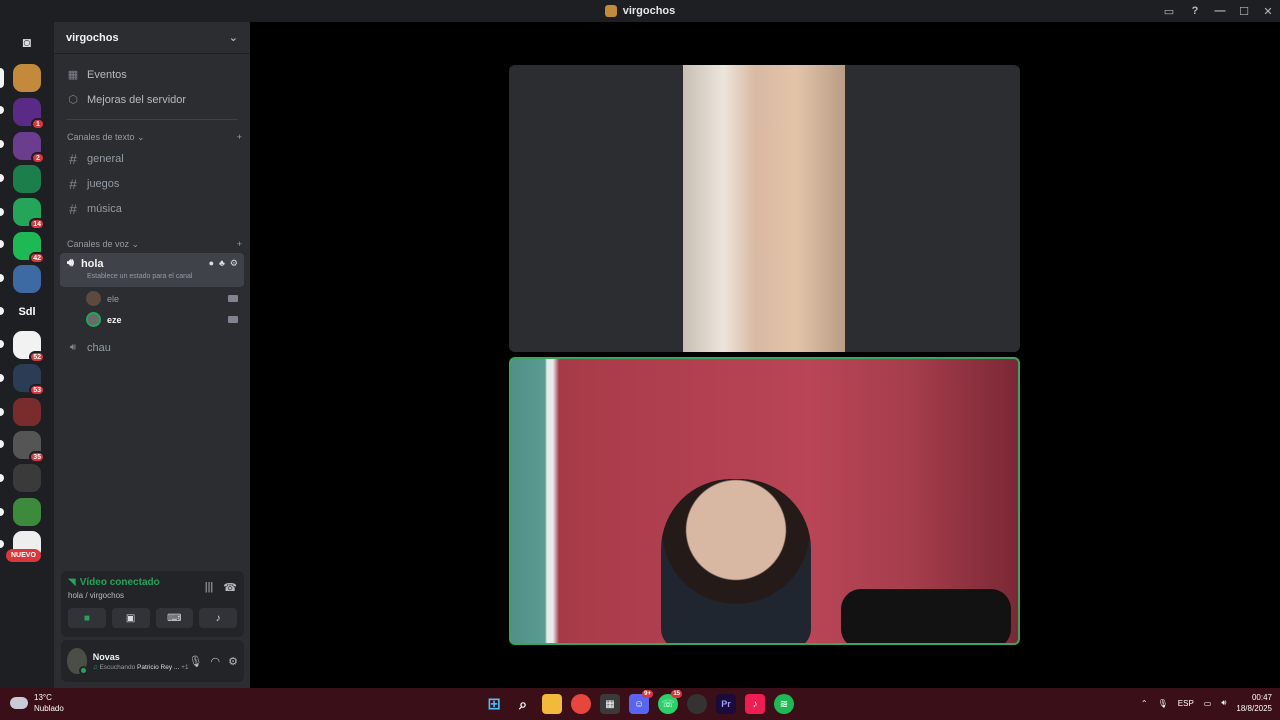 This screenshot has height=720, width=1280. What do you see at coordinates (1169, 11) in the screenshot?
I see `inbox-icon: ▭` at bounding box center [1169, 11].